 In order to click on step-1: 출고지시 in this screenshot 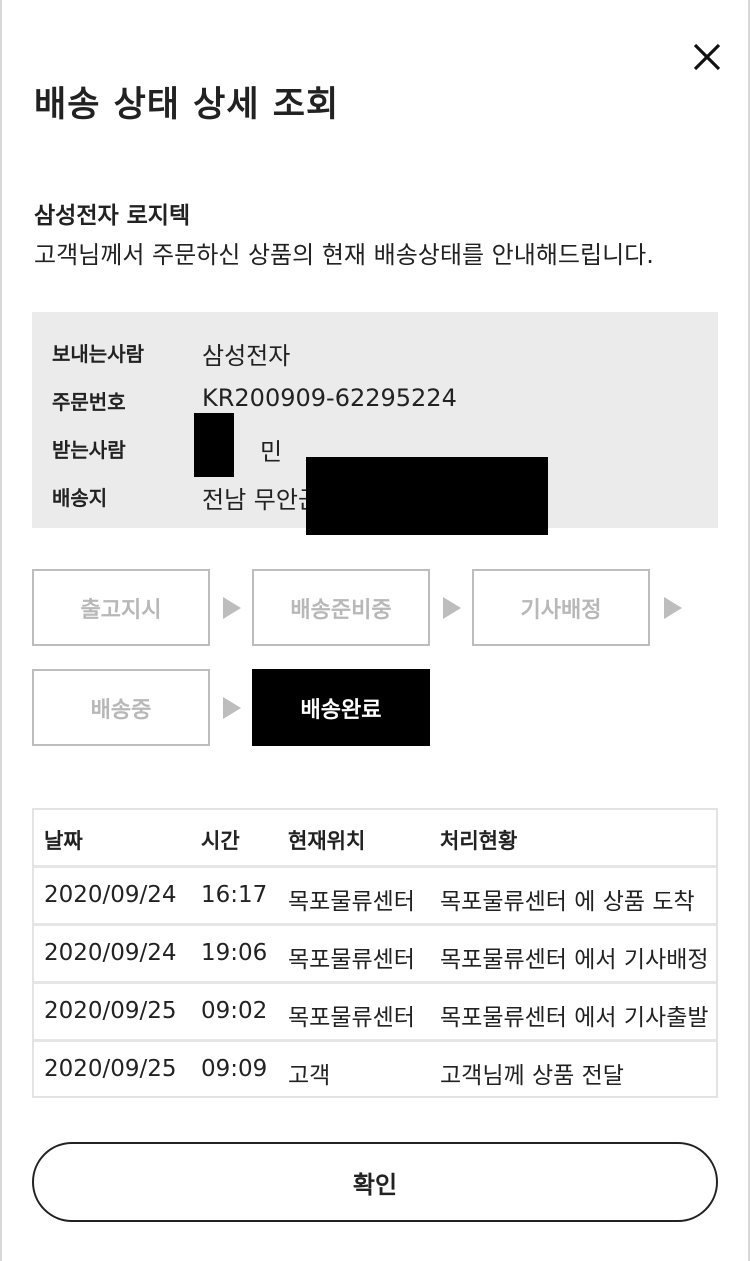, I will do `click(121, 607)`.